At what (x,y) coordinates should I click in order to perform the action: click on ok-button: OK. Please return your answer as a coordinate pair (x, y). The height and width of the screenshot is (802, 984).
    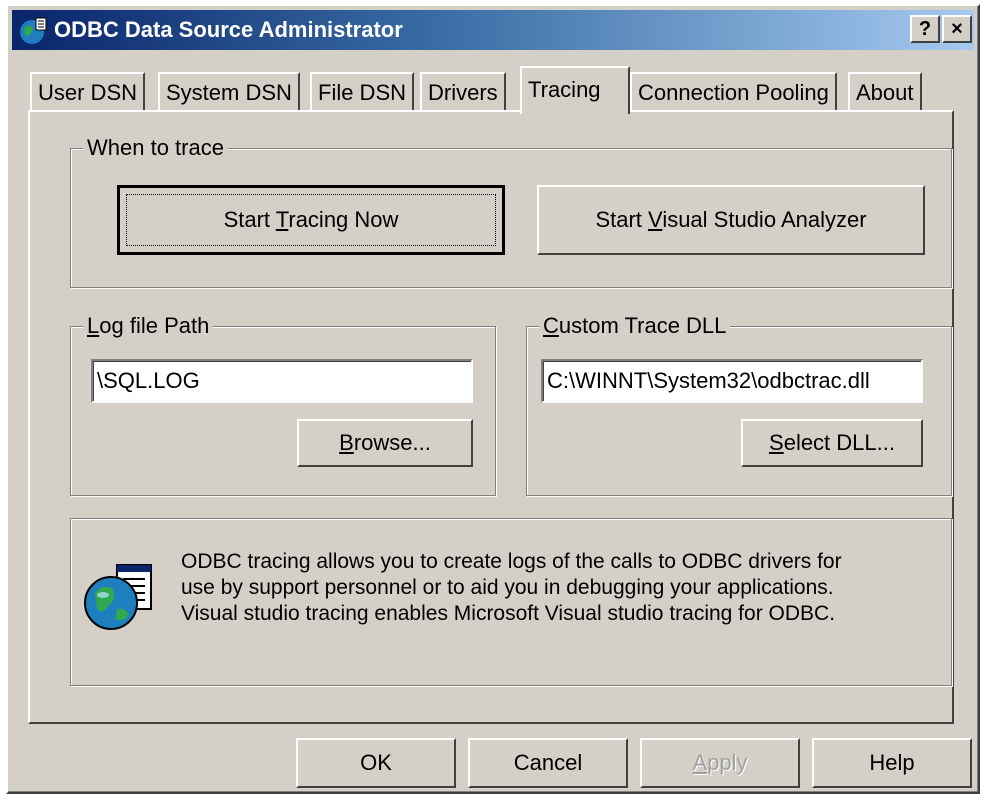
    Looking at the image, I should click on (376, 763).